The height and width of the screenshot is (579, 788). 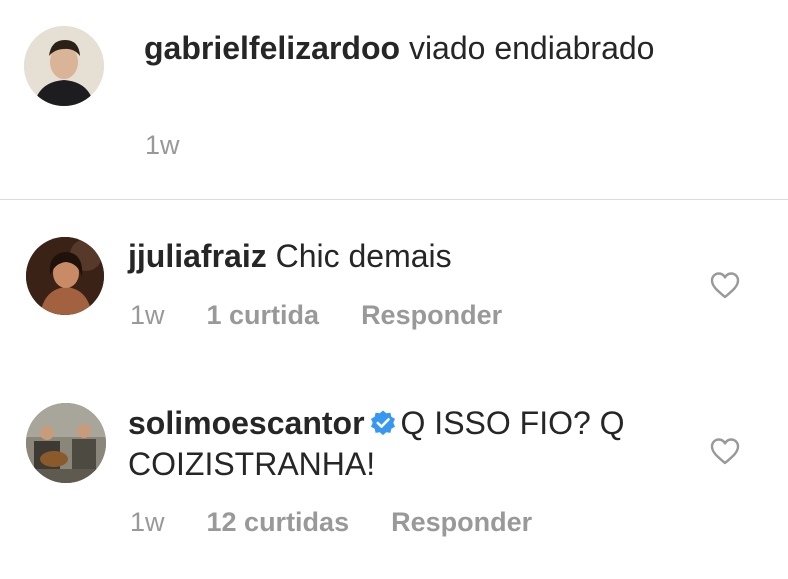 I want to click on comment-text: jjuliafraiz Chic demais, so click(x=408, y=256).